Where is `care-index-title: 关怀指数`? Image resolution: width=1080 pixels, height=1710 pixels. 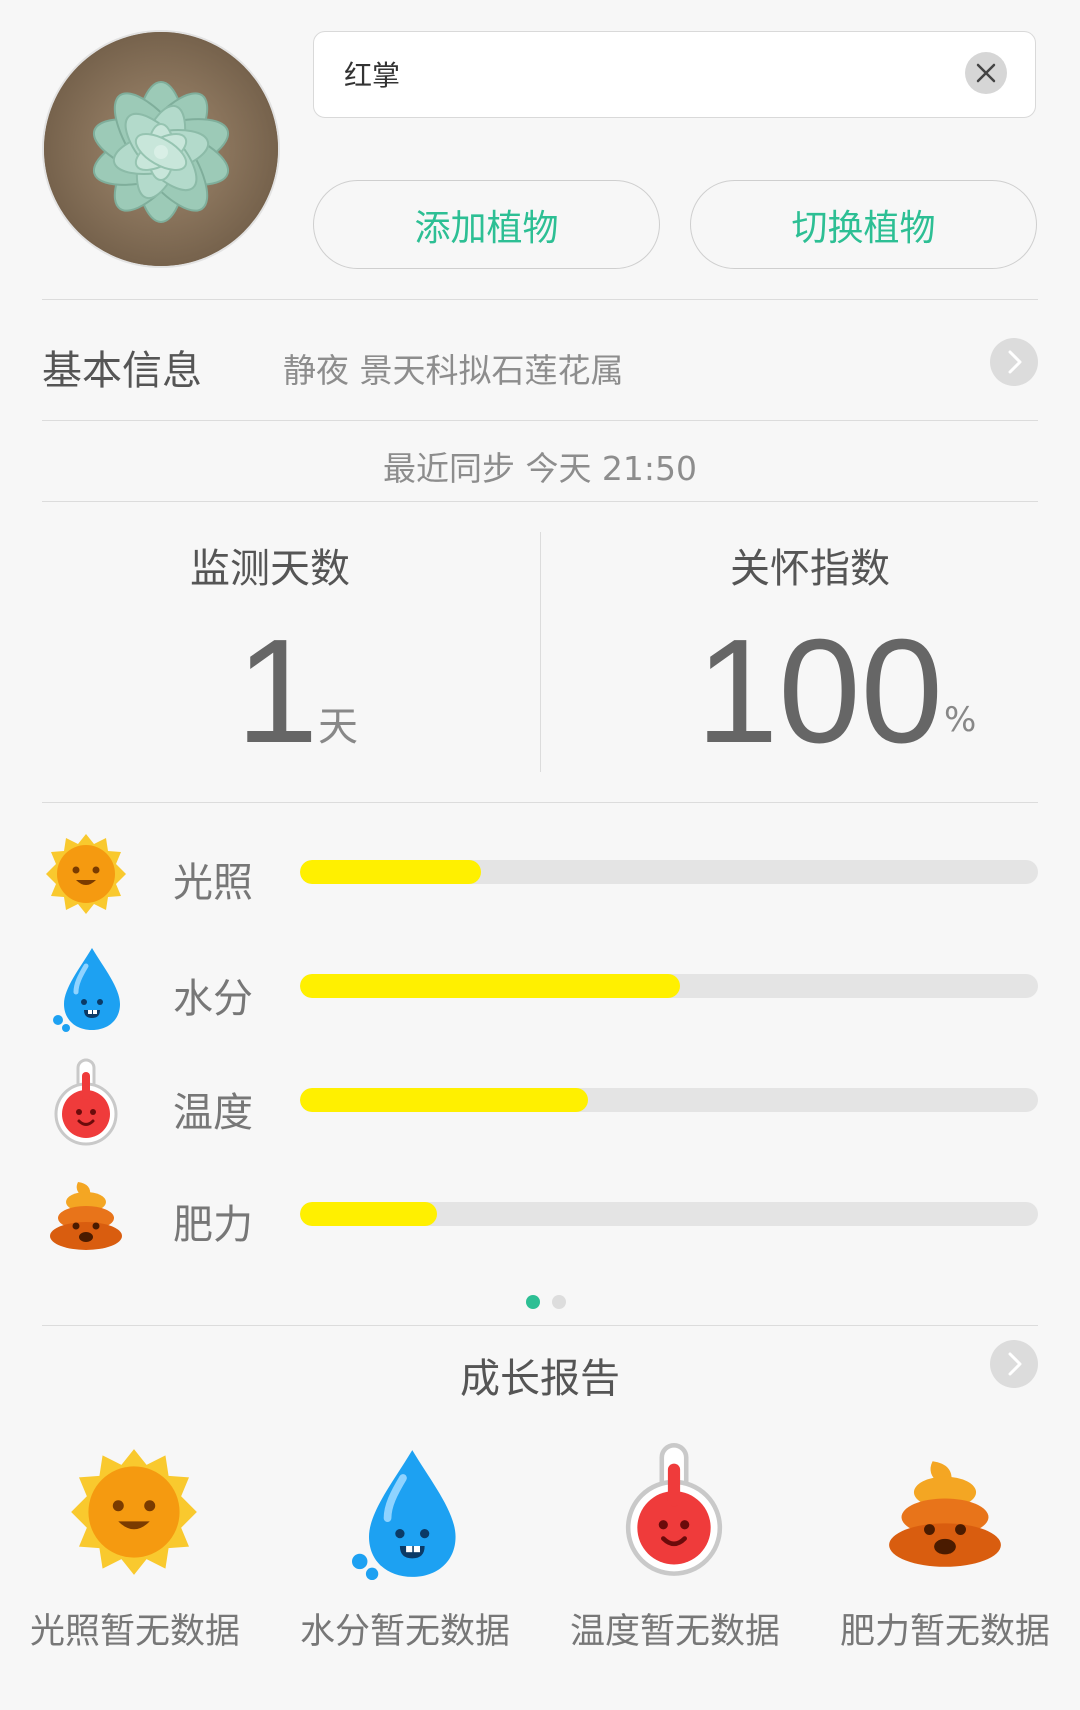 care-index-title: 关怀指数 is located at coordinates (810, 569).